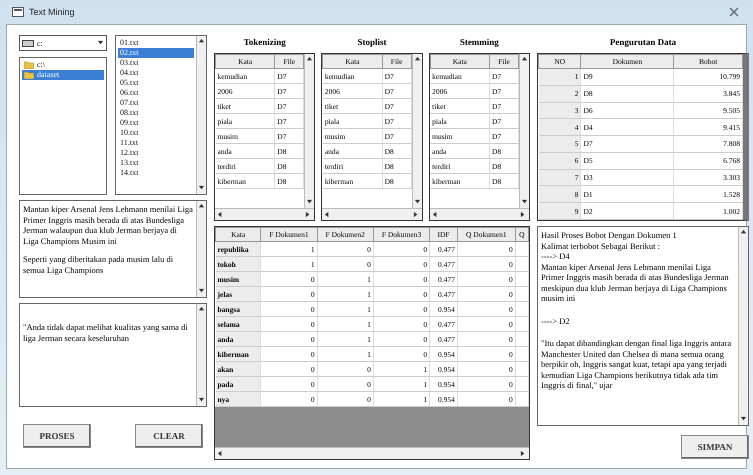  I want to click on paragraph: Mantan kiper Arsenal Jens Lehmann menilai Liga Primer Inggris masih berada di atas Bundesliga Jerman walaupun dua klub Jerman berjaya di Liga Champions Musim ini, so click(108, 225).